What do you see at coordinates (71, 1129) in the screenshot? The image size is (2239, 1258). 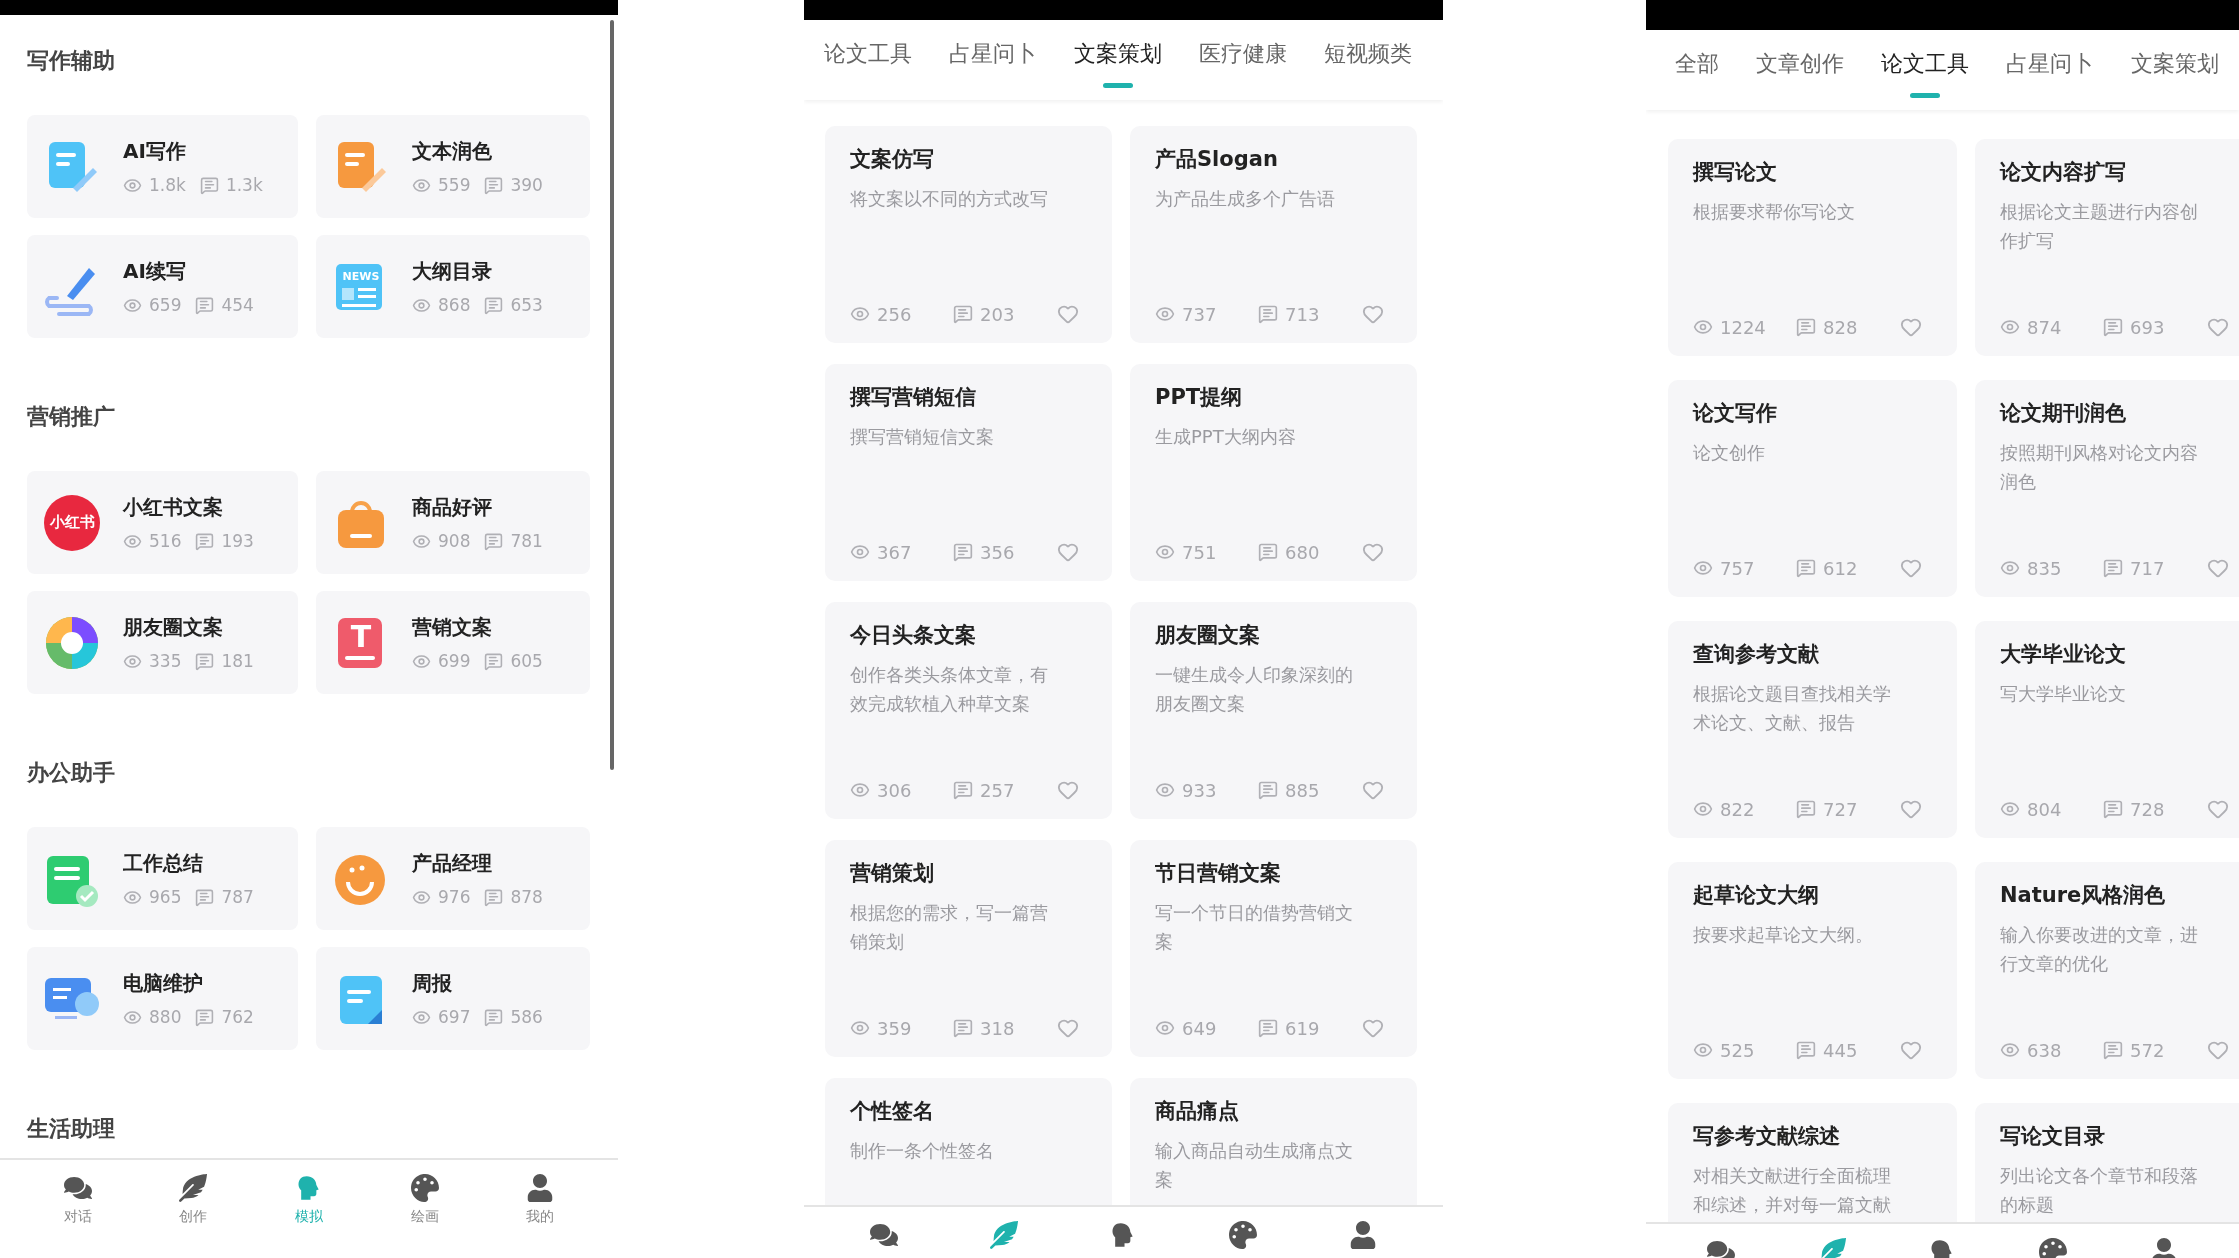 I see `section-title: 生活助理` at bounding box center [71, 1129].